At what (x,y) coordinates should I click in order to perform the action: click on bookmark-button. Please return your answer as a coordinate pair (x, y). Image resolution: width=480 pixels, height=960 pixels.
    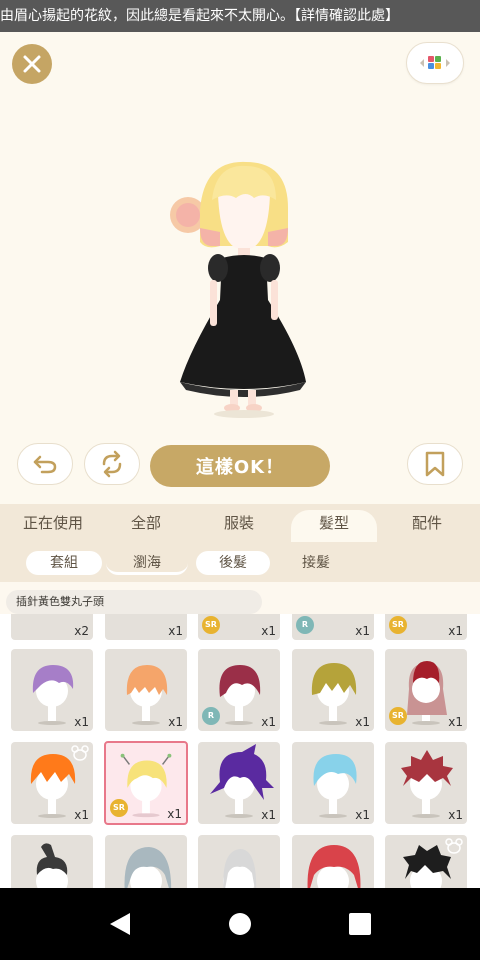
    Looking at the image, I should click on (435, 464).